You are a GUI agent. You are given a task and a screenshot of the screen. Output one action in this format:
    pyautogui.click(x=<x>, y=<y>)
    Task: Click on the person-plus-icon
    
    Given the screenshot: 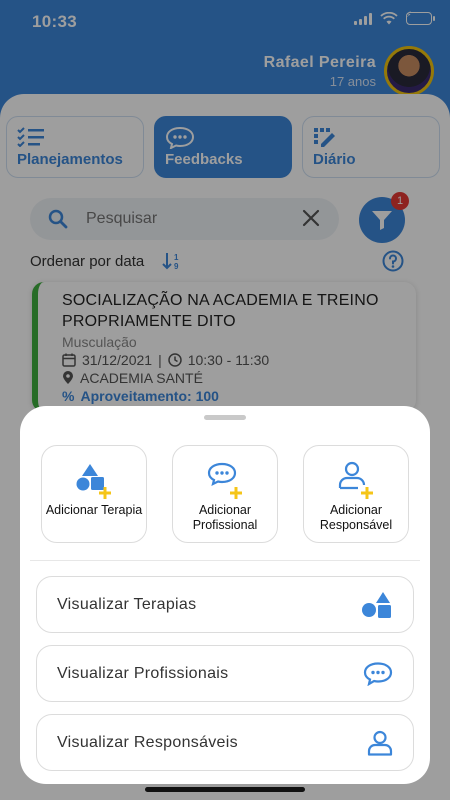 What is the action you would take?
    pyautogui.click(x=355, y=480)
    